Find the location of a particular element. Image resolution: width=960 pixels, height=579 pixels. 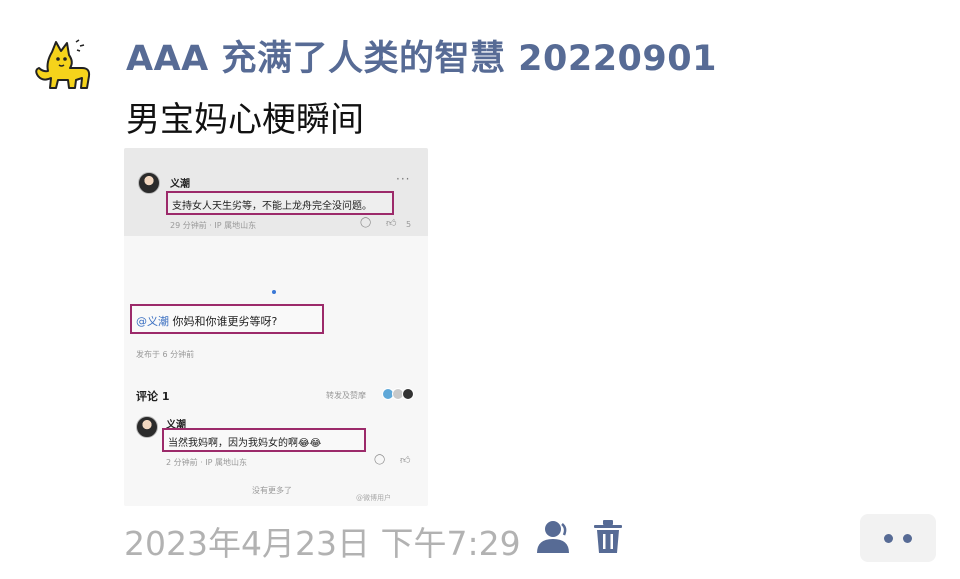

reply-meta: 发布于 6 分钟前 is located at coordinates (165, 354).